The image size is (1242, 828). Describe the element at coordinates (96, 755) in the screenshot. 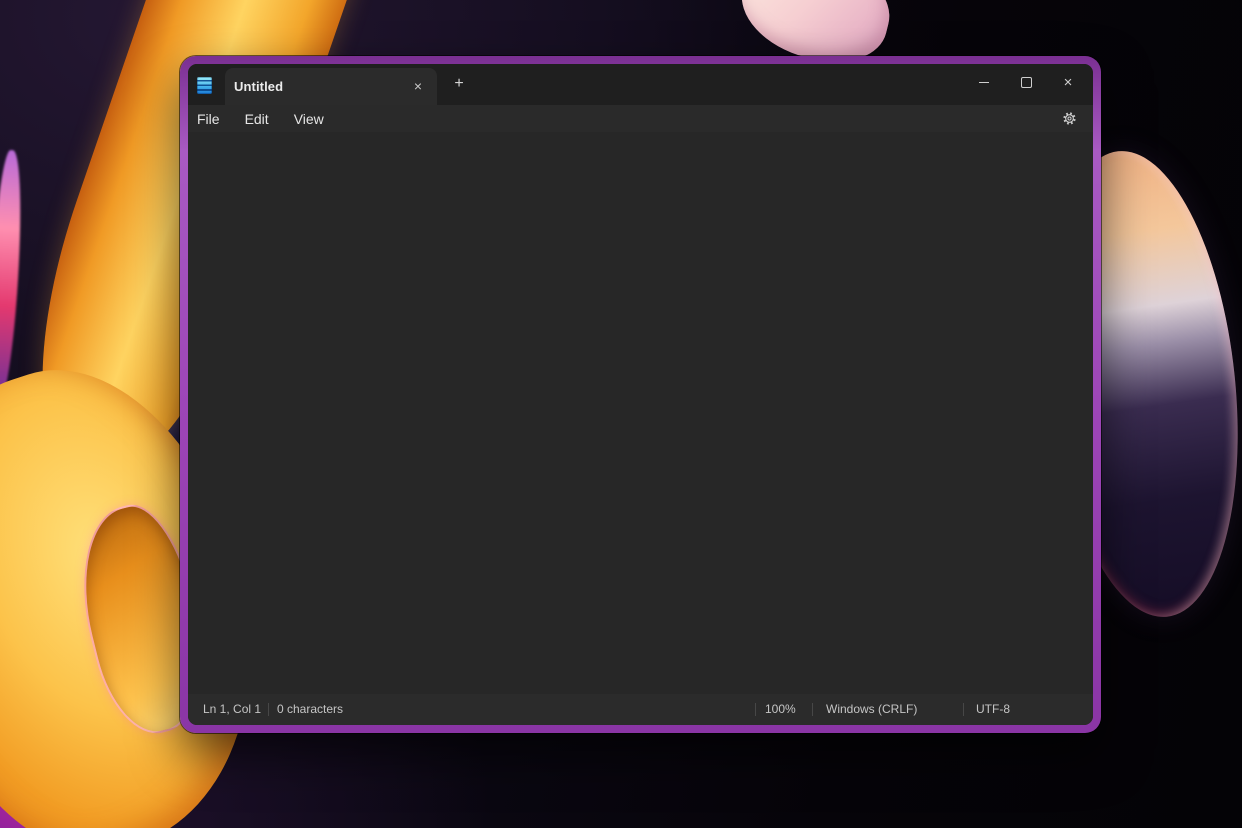

I see `wallpaper-magenta-corner` at that location.